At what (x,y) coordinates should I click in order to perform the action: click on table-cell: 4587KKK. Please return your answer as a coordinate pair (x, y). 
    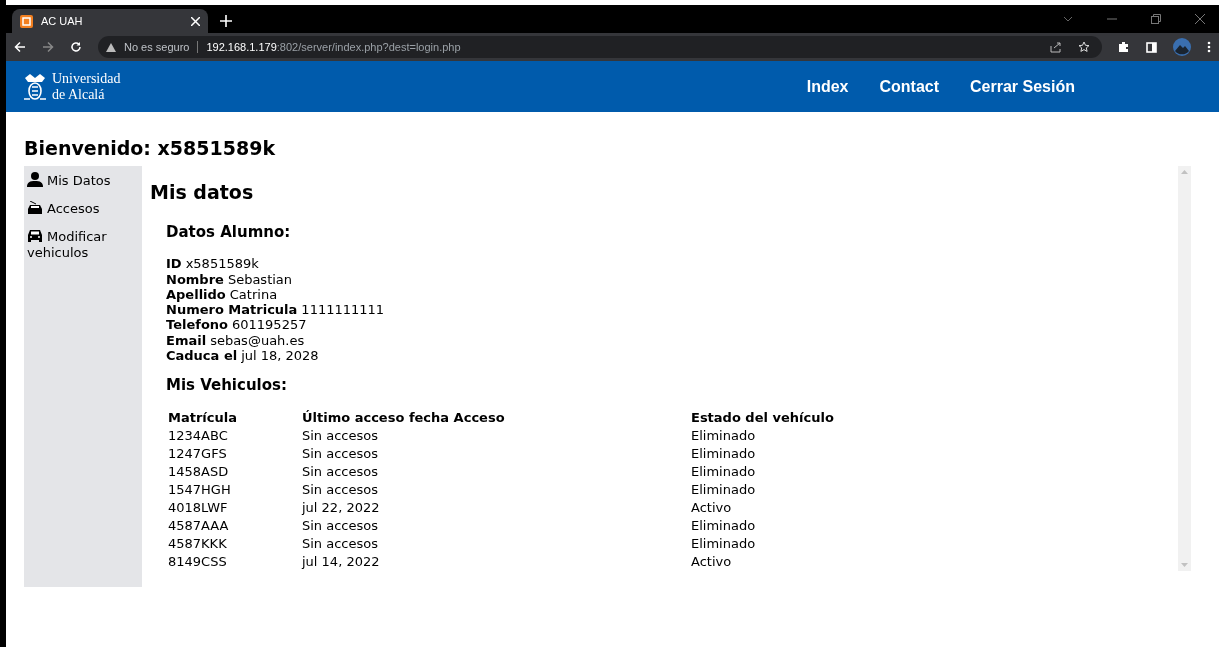
    Looking at the image, I should click on (235, 543).